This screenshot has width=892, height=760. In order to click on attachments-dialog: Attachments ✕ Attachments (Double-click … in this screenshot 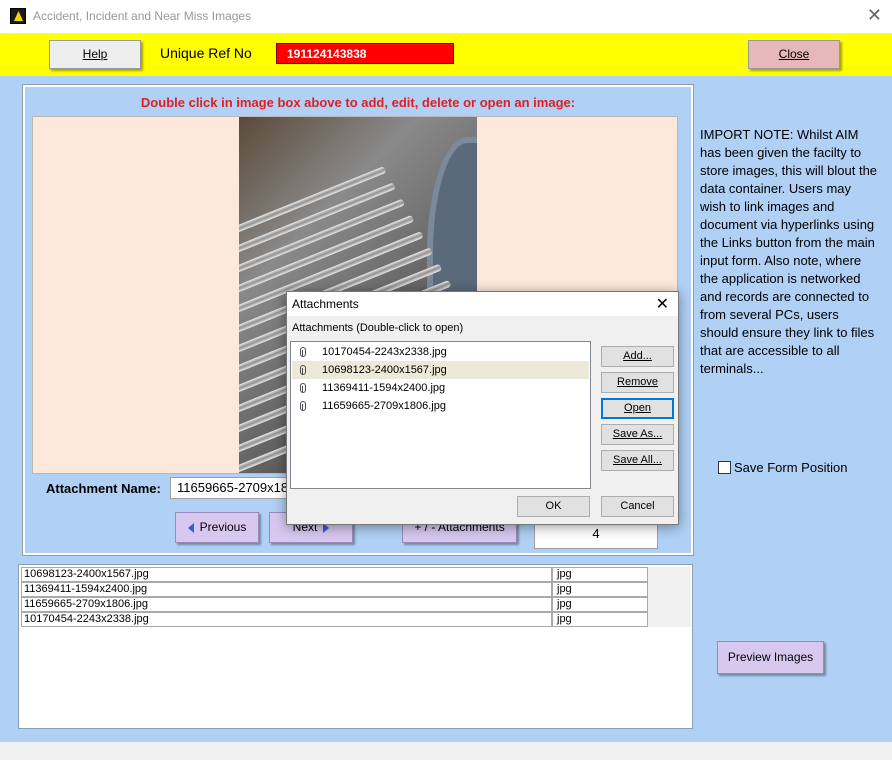, I will do `click(482, 408)`.